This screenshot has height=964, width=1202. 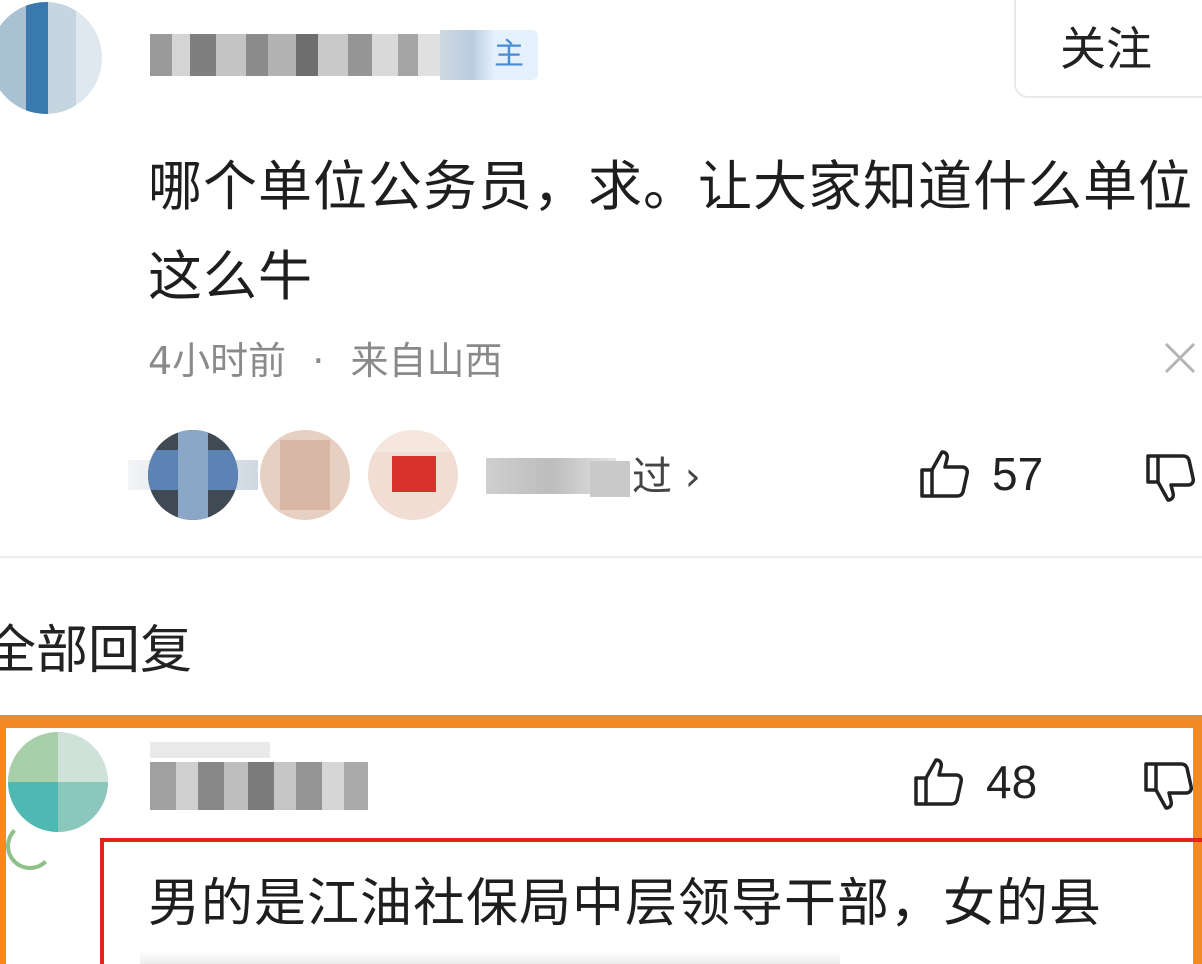 I want to click on username-blurred, so click(x=295, y=55).